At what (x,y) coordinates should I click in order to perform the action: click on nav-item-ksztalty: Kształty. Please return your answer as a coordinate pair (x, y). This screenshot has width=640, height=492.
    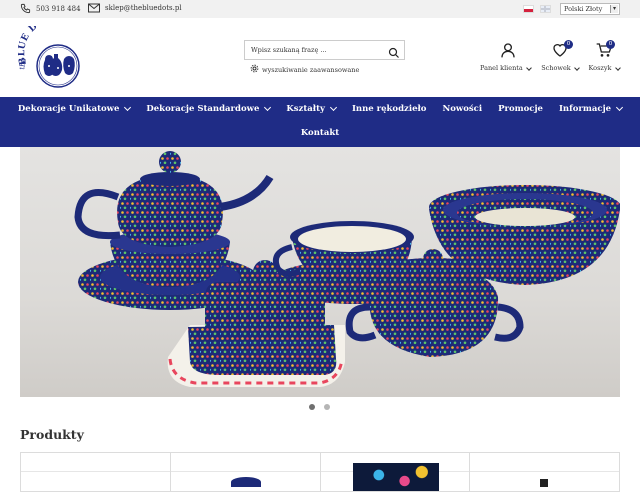
    Looking at the image, I should click on (311, 109).